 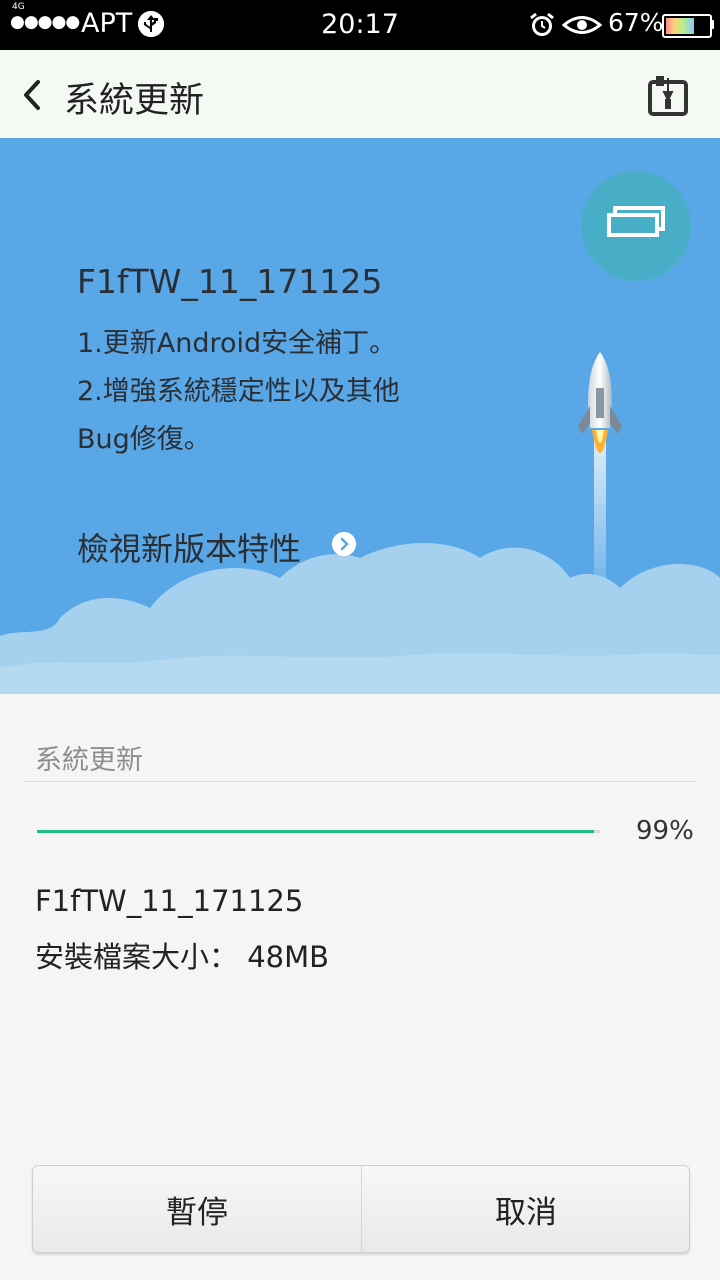 I want to click on section-divider, so click(x=360, y=781).